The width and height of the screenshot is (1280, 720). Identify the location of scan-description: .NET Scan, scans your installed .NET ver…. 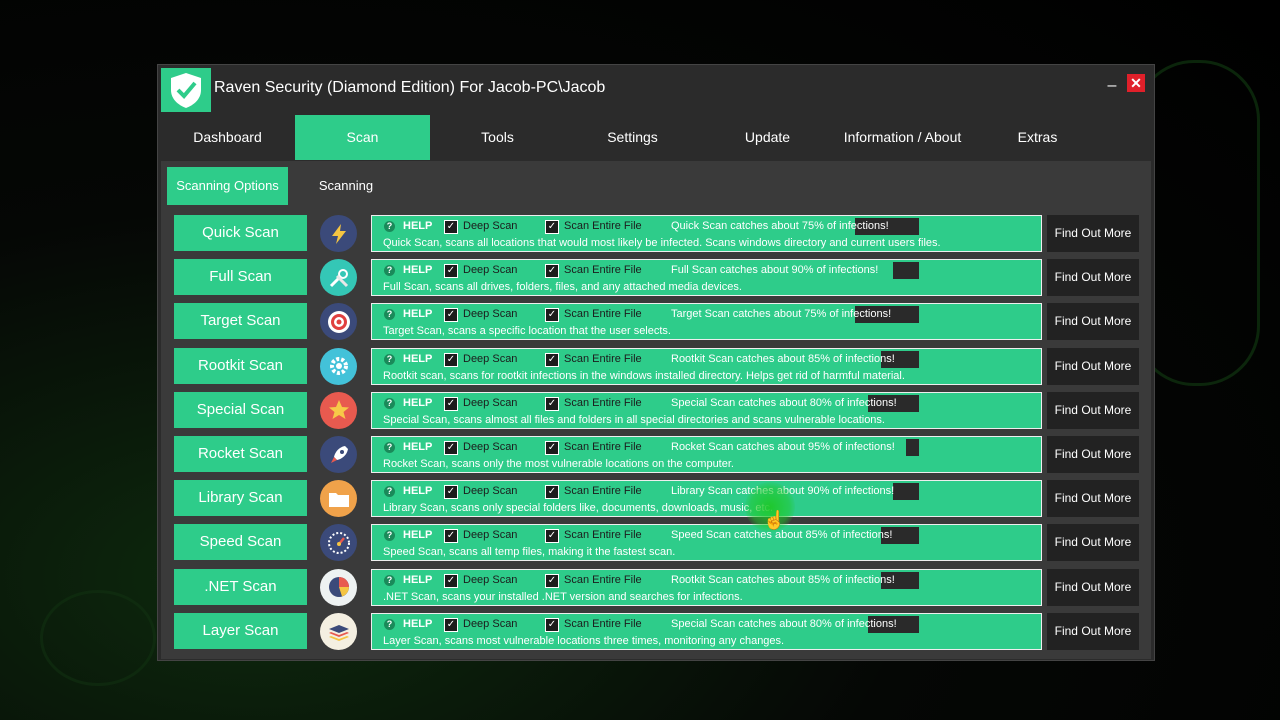
(563, 596).